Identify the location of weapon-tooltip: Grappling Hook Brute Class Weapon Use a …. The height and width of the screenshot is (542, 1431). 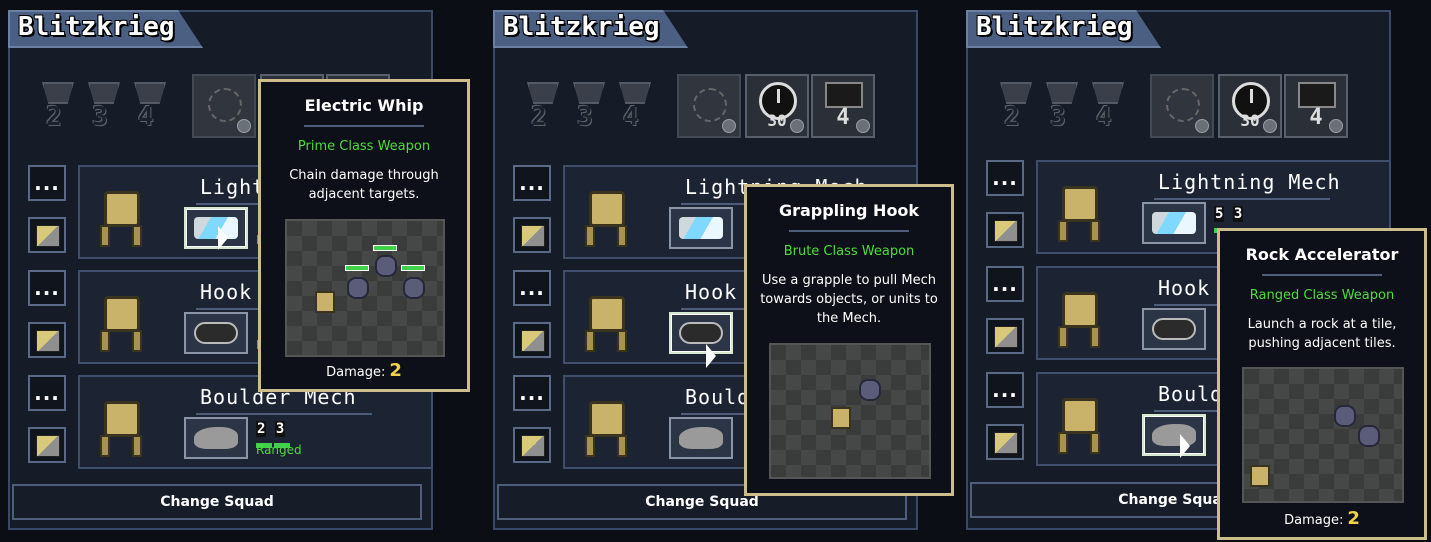
(849, 340).